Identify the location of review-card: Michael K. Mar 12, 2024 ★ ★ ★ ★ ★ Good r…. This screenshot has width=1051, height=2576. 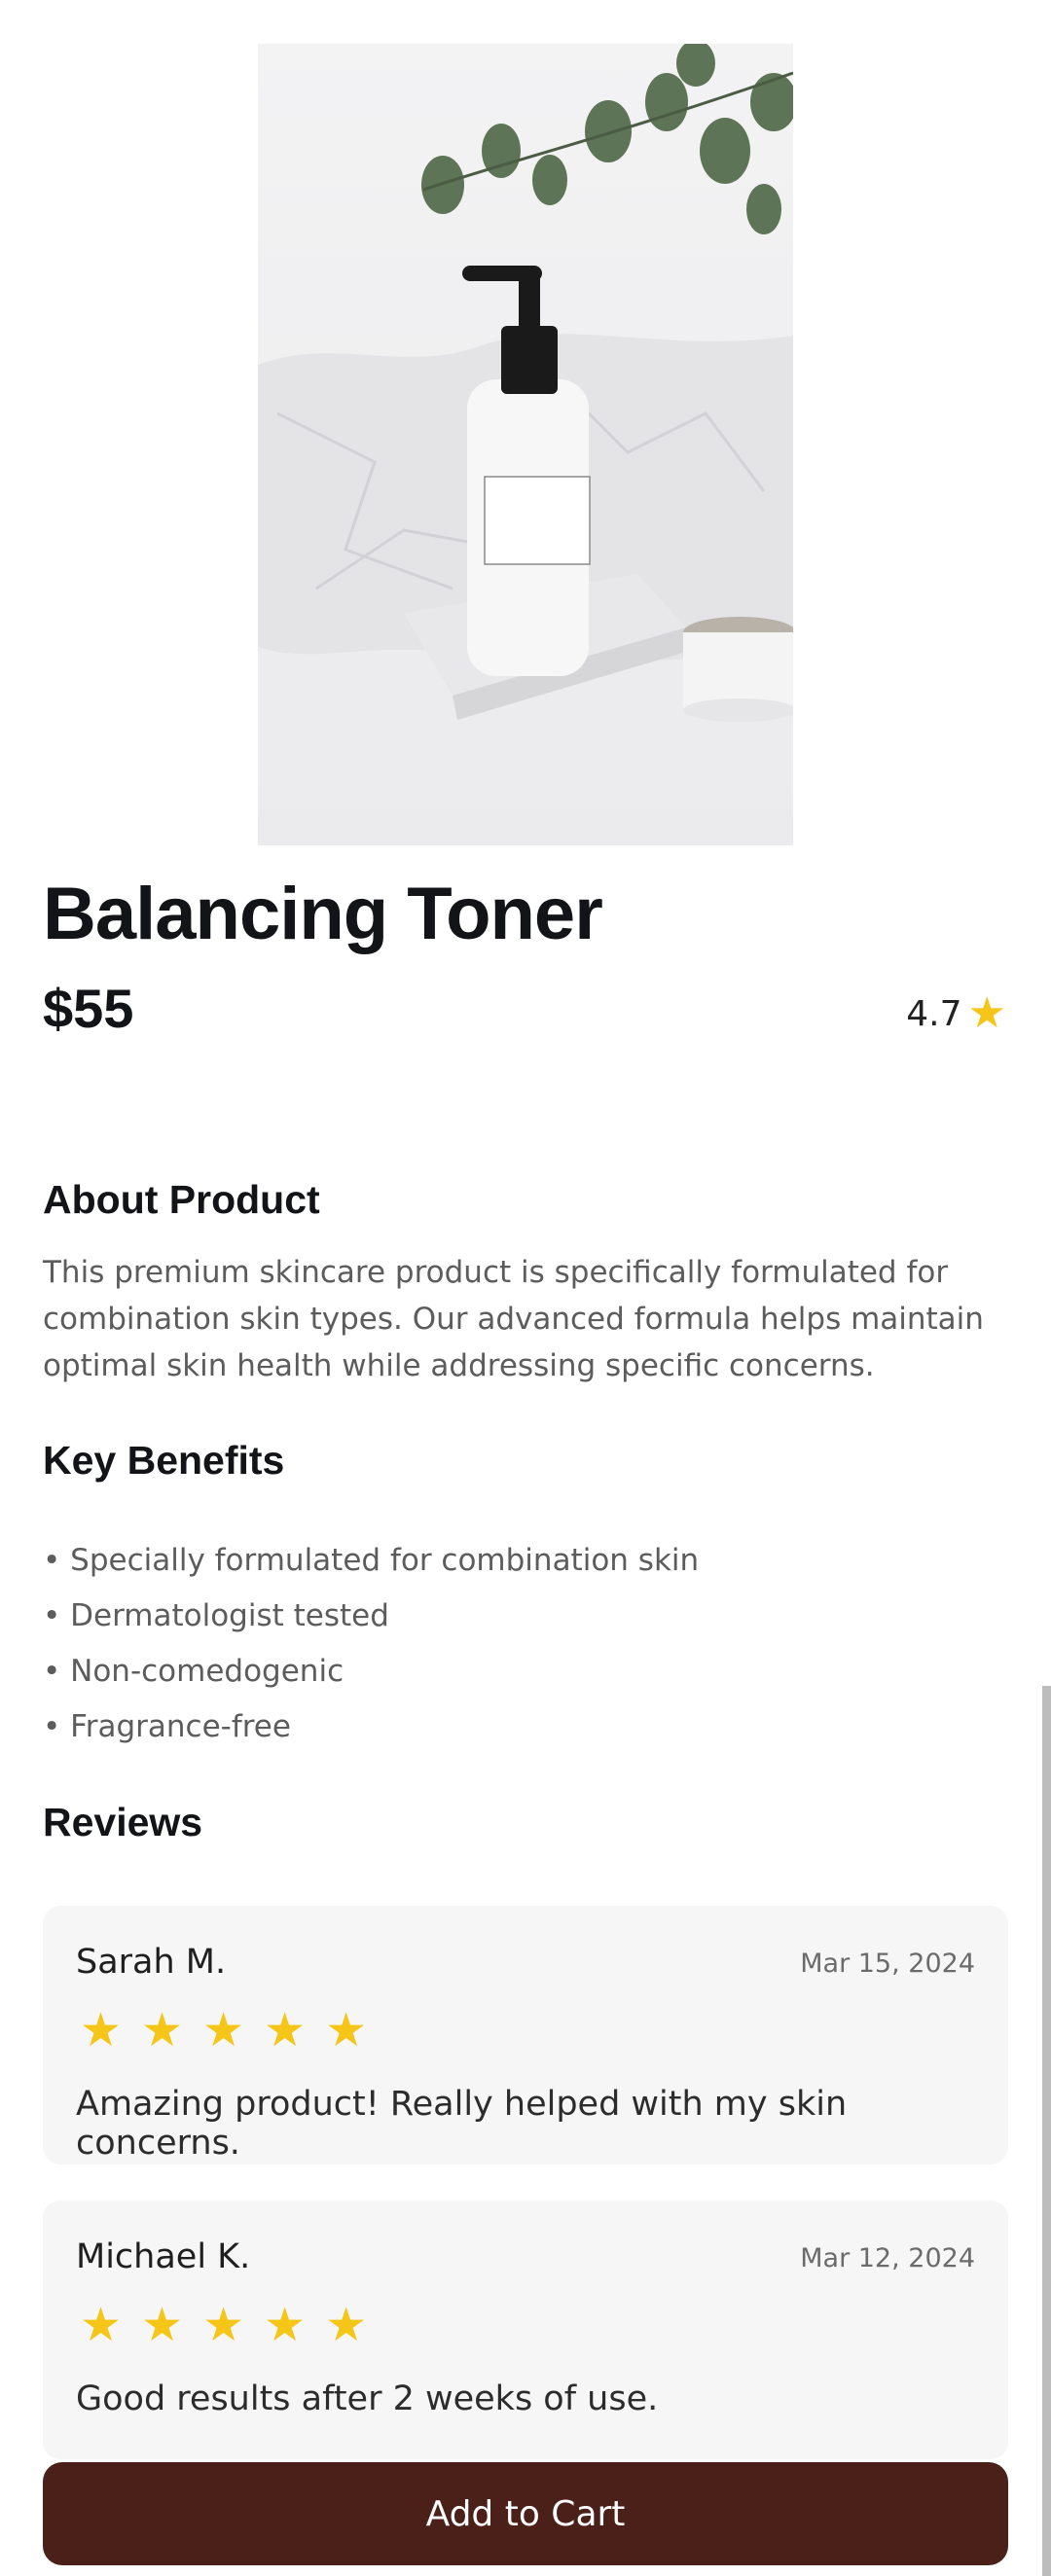
(525, 2329).